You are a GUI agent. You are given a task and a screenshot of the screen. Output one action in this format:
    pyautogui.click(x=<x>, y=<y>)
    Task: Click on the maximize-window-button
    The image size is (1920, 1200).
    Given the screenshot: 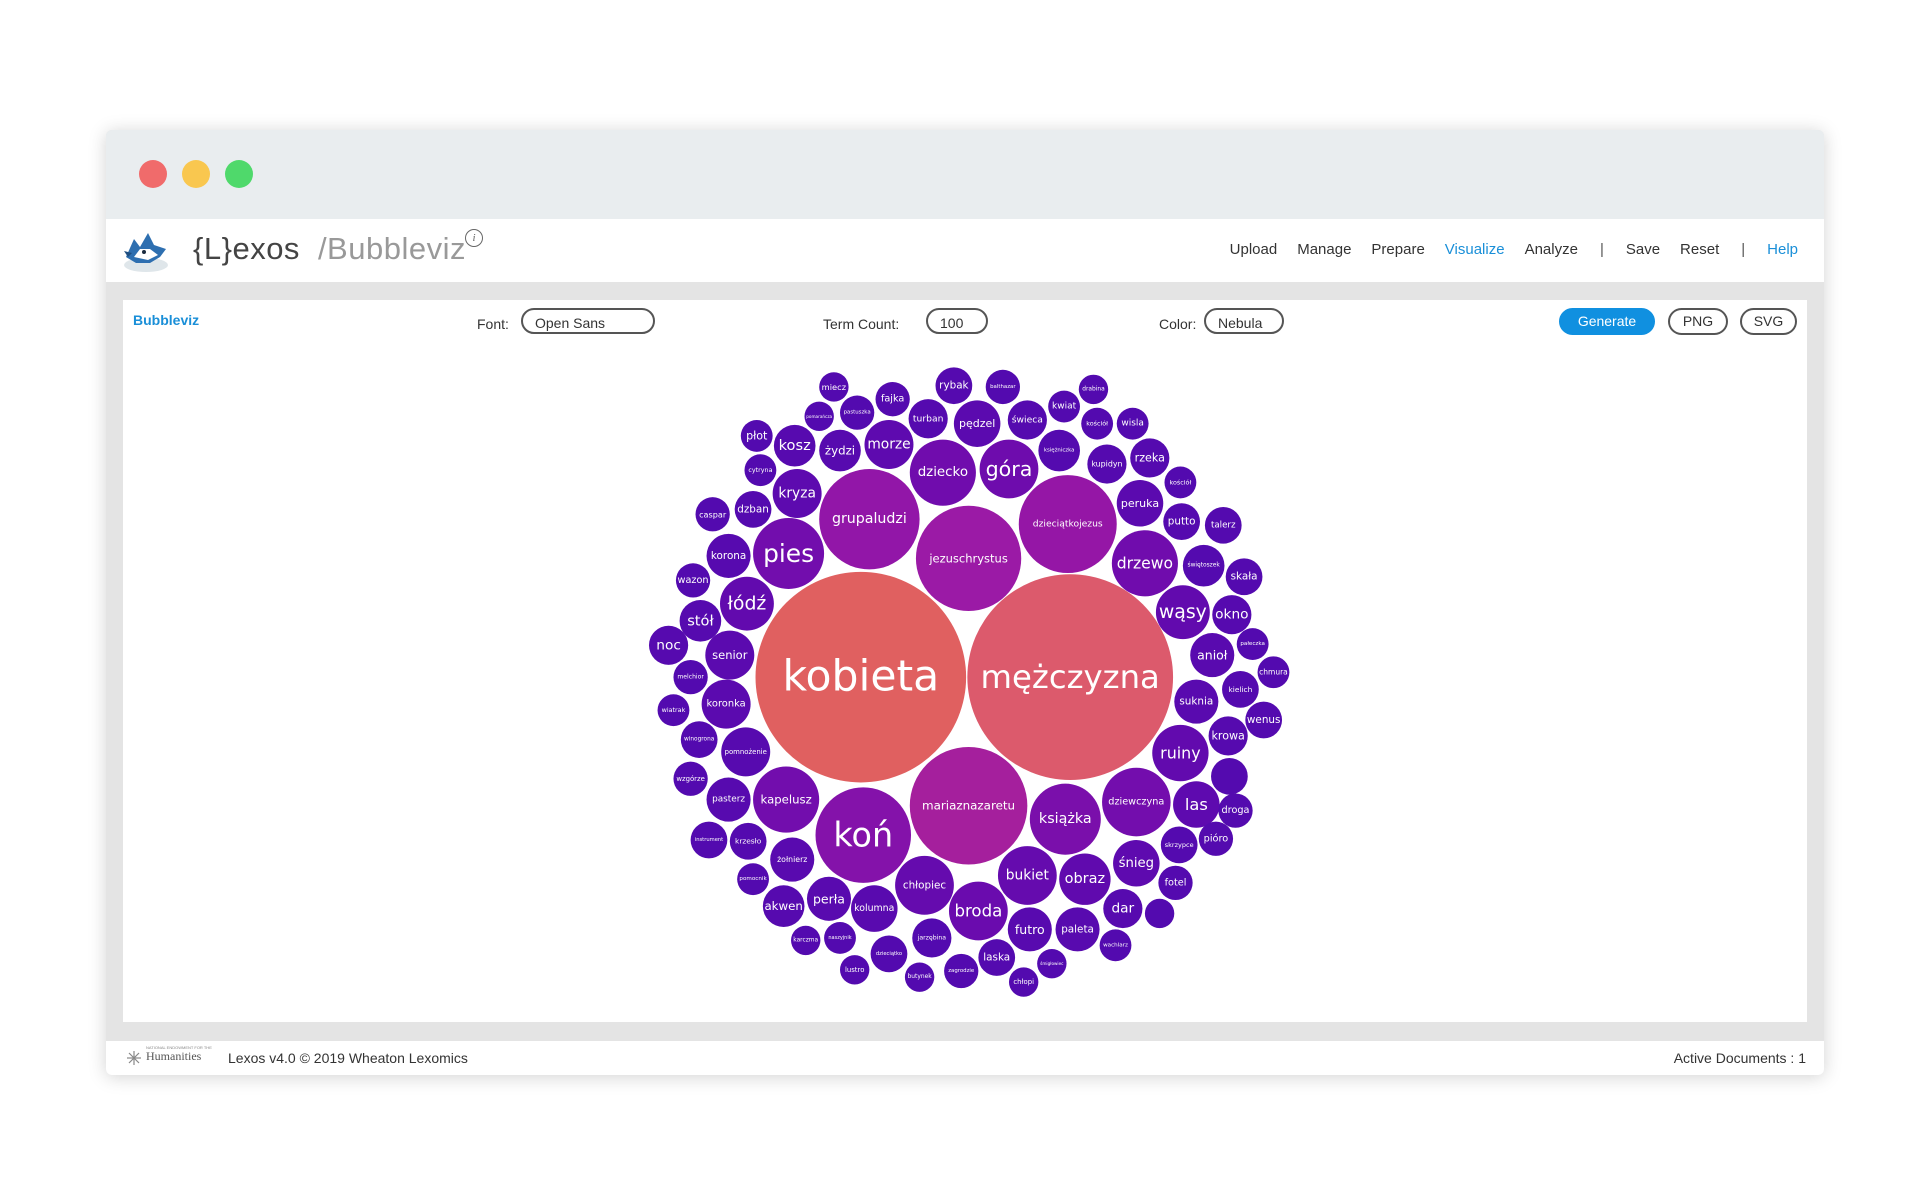 What is the action you would take?
    pyautogui.click(x=239, y=174)
    